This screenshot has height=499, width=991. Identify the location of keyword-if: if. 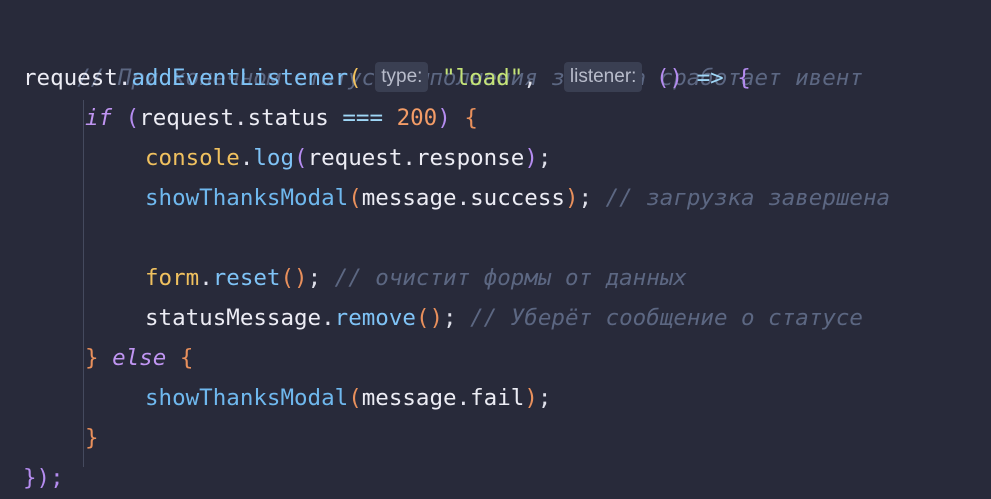
(99, 118).